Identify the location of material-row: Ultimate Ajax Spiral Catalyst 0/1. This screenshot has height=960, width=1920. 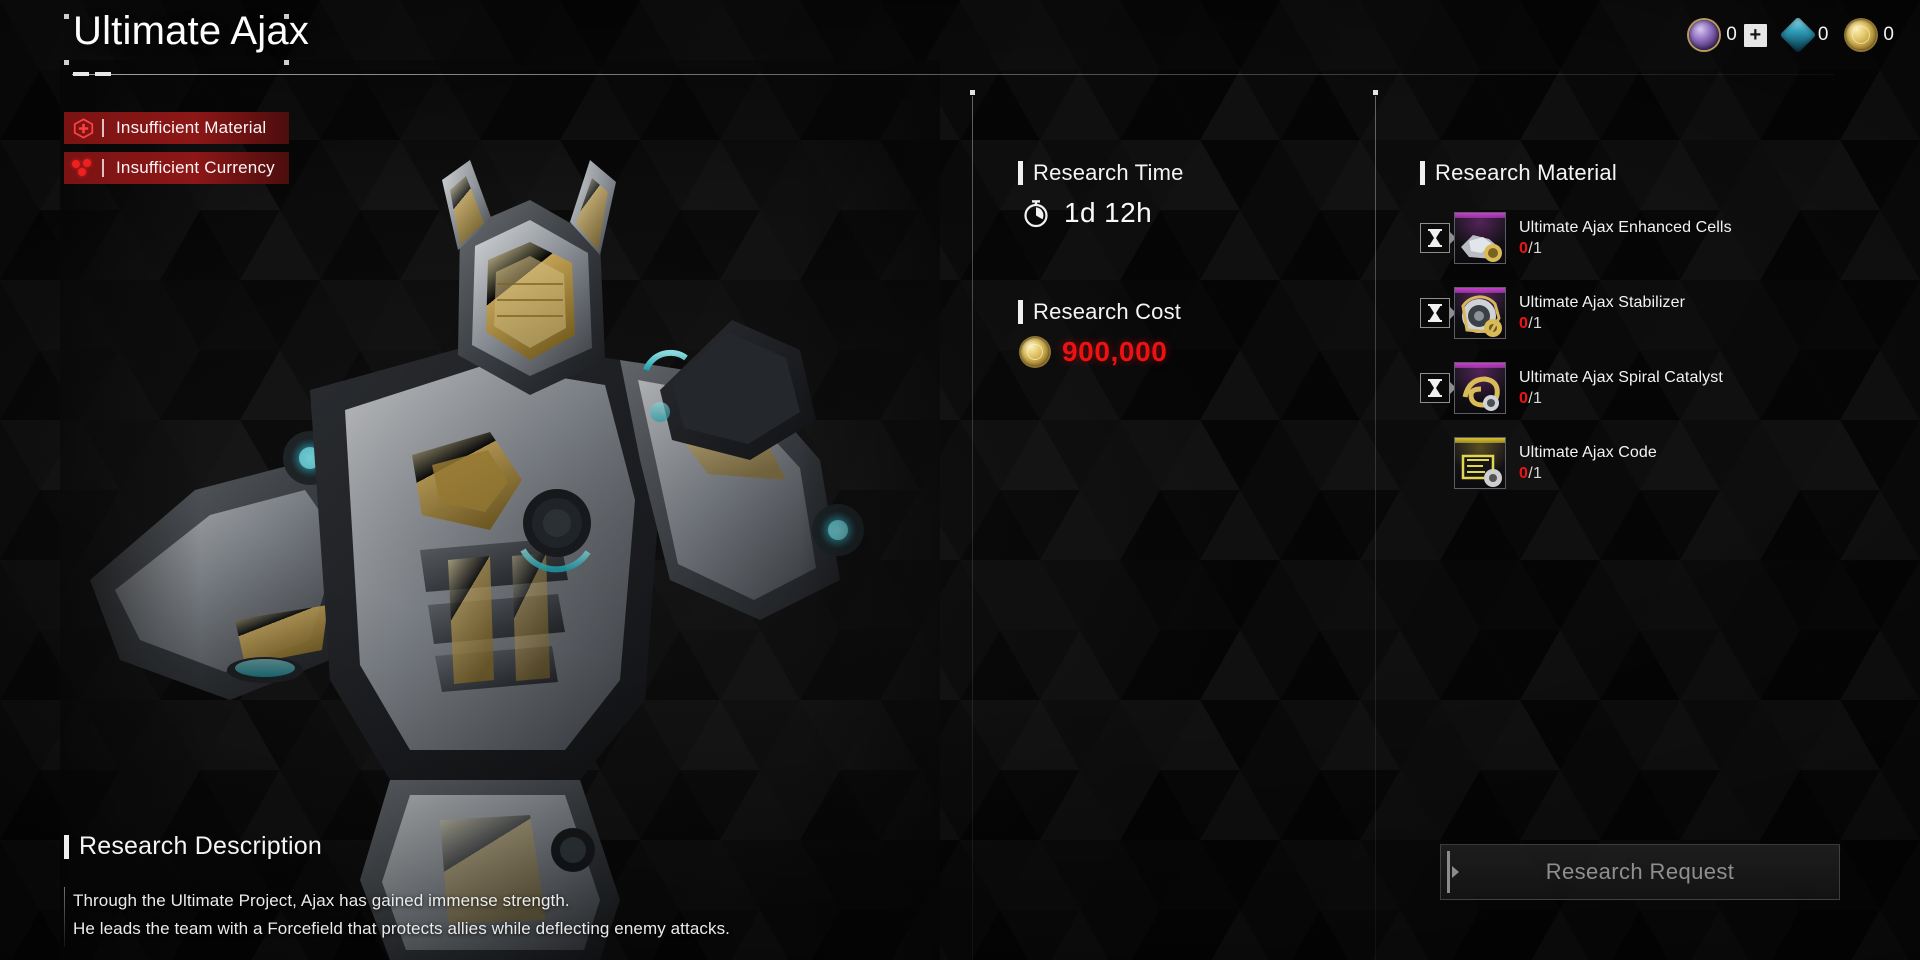
(1650, 388).